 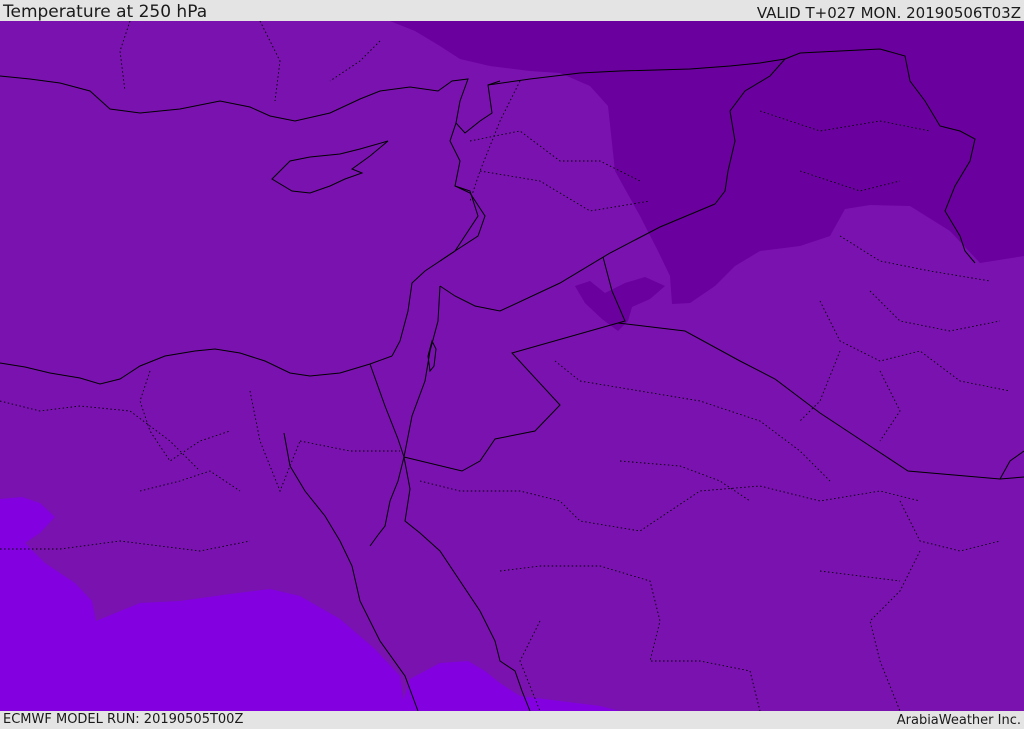 I want to click on model-run-label: ECMWF MODEL RUN: 20190505T00Z, so click(x=123, y=719).